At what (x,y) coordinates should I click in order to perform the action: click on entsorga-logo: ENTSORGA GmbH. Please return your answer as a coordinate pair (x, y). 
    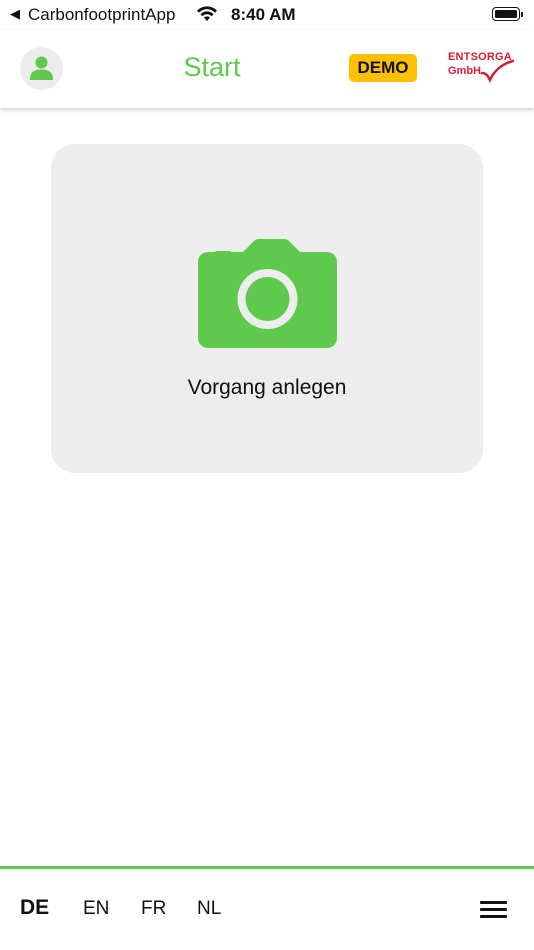
    Looking at the image, I should click on (483, 68).